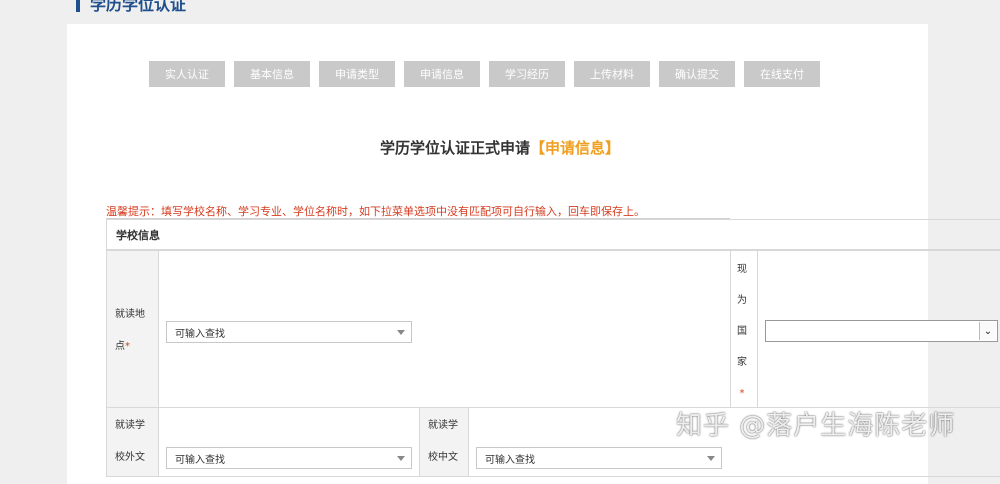 Image resolution: width=1000 pixels, height=484 pixels. Describe the element at coordinates (130, 425) in the screenshot. I see `school-foreign-label-1: 就读学` at that location.